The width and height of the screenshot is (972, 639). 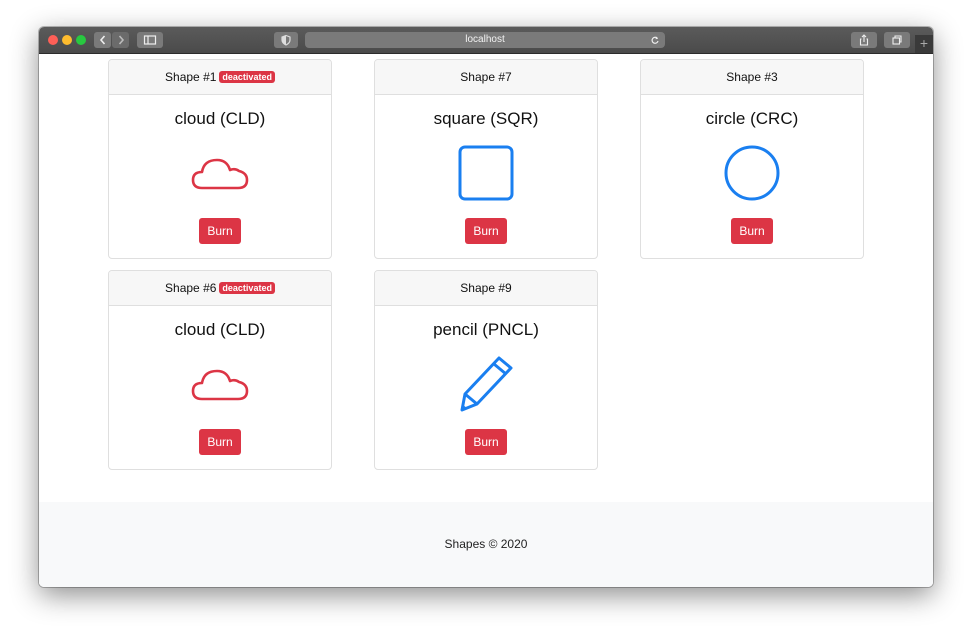 I want to click on footer-text: Shapes © 2020, so click(x=486, y=544).